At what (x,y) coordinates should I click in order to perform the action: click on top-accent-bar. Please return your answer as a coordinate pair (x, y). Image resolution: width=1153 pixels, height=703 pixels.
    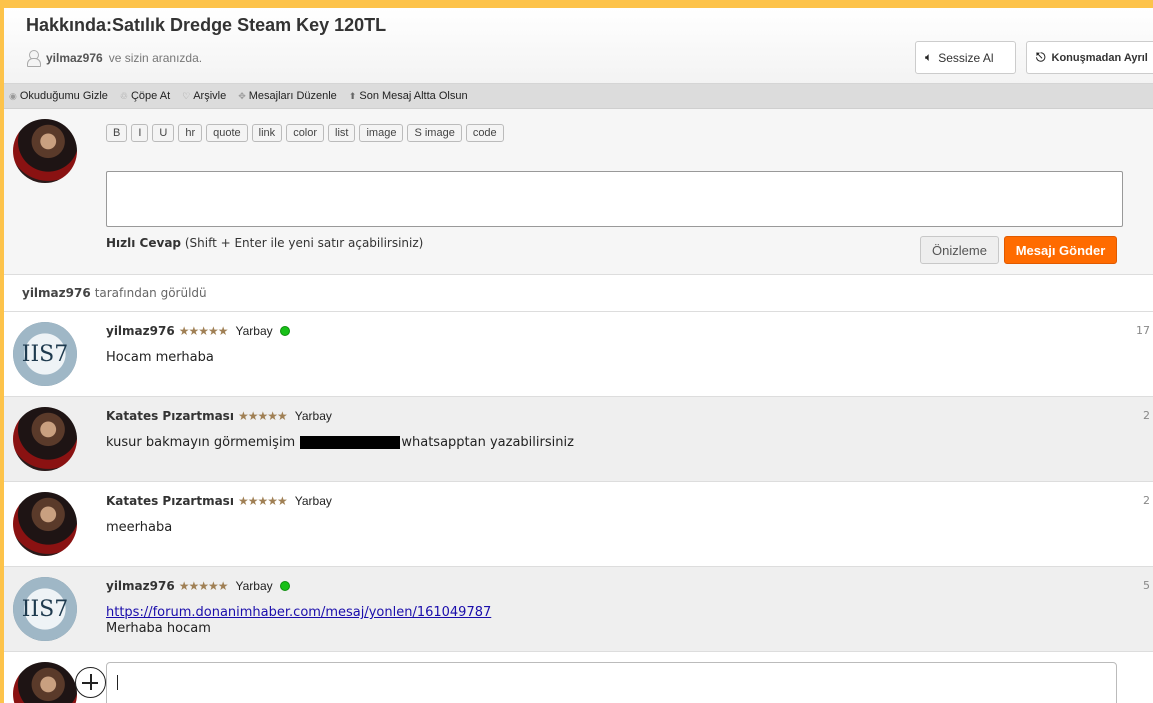
    Looking at the image, I should click on (576, 4).